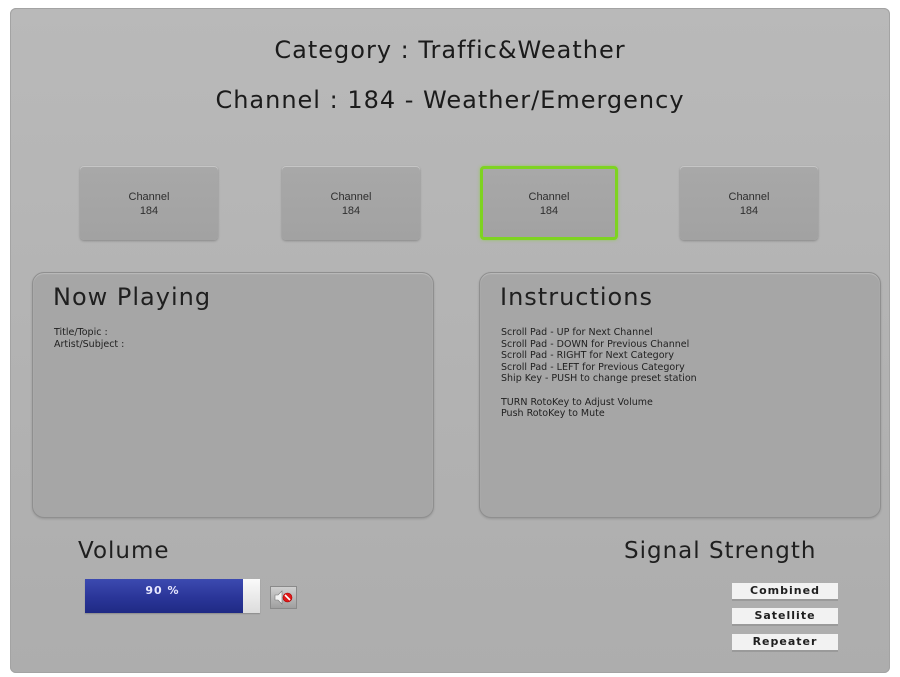 The image size is (900, 677). What do you see at coordinates (81, 332) in the screenshot?
I see `title-topic-label: Title/Topic :` at bounding box center [81, 332].